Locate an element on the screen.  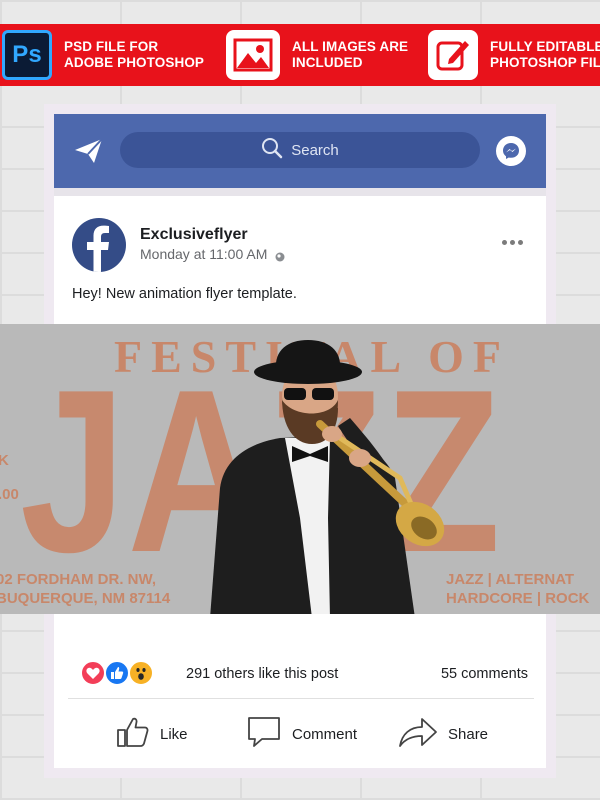
post-text: Hey! New animation flyer template. is located at coordinates (184, 294).